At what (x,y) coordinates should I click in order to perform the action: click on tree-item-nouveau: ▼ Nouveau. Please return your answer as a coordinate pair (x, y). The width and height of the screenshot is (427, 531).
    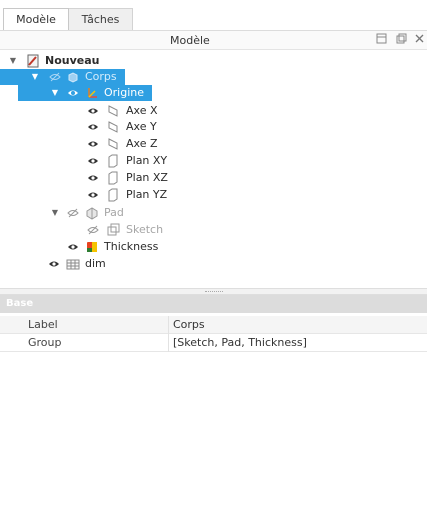
    Looking at the image, I should click on (213, 61).